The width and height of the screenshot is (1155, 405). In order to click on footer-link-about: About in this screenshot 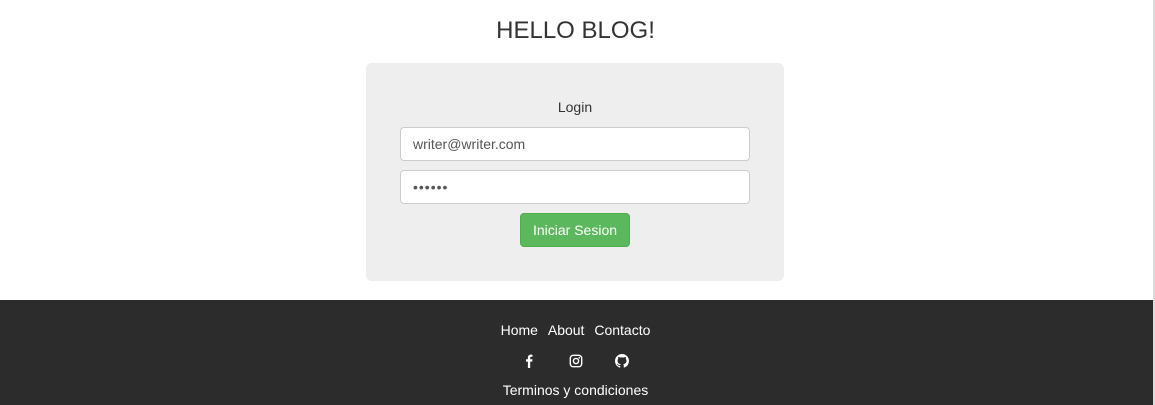, I will do `click(566, 330)`.